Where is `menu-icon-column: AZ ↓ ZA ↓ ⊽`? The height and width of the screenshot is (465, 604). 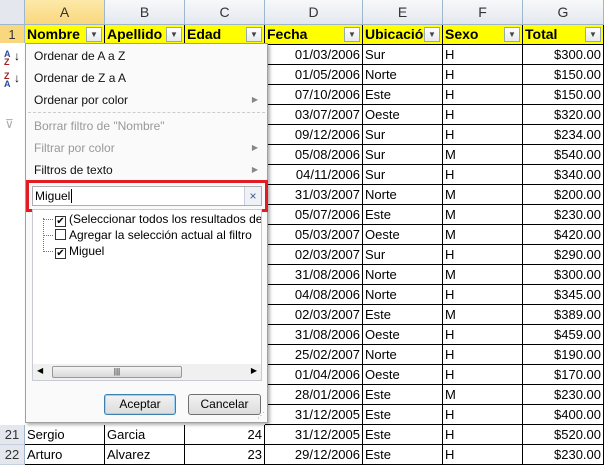 menu-icon-column: AZ ↓ ZA ↓ ⊽ is located at coordinates (12, 233).